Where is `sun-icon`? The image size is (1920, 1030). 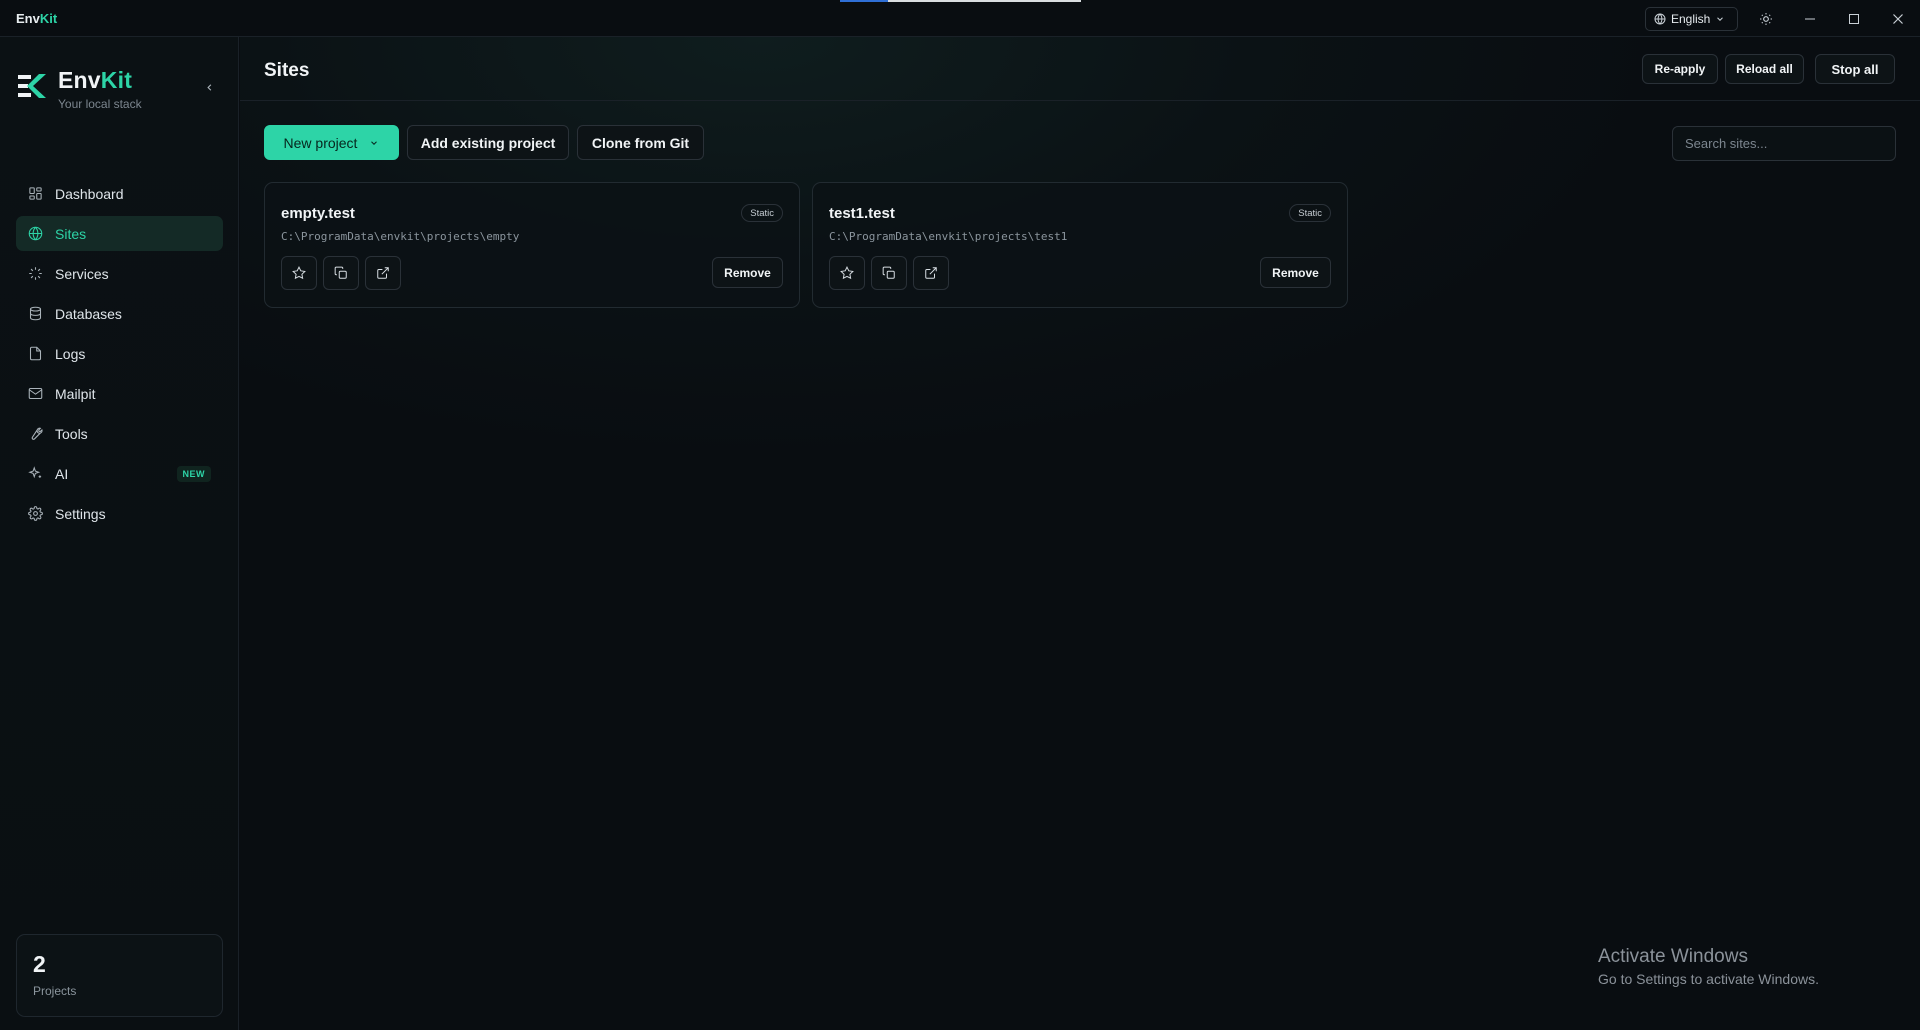
sun-icon is located at coordinates (1766, 19).